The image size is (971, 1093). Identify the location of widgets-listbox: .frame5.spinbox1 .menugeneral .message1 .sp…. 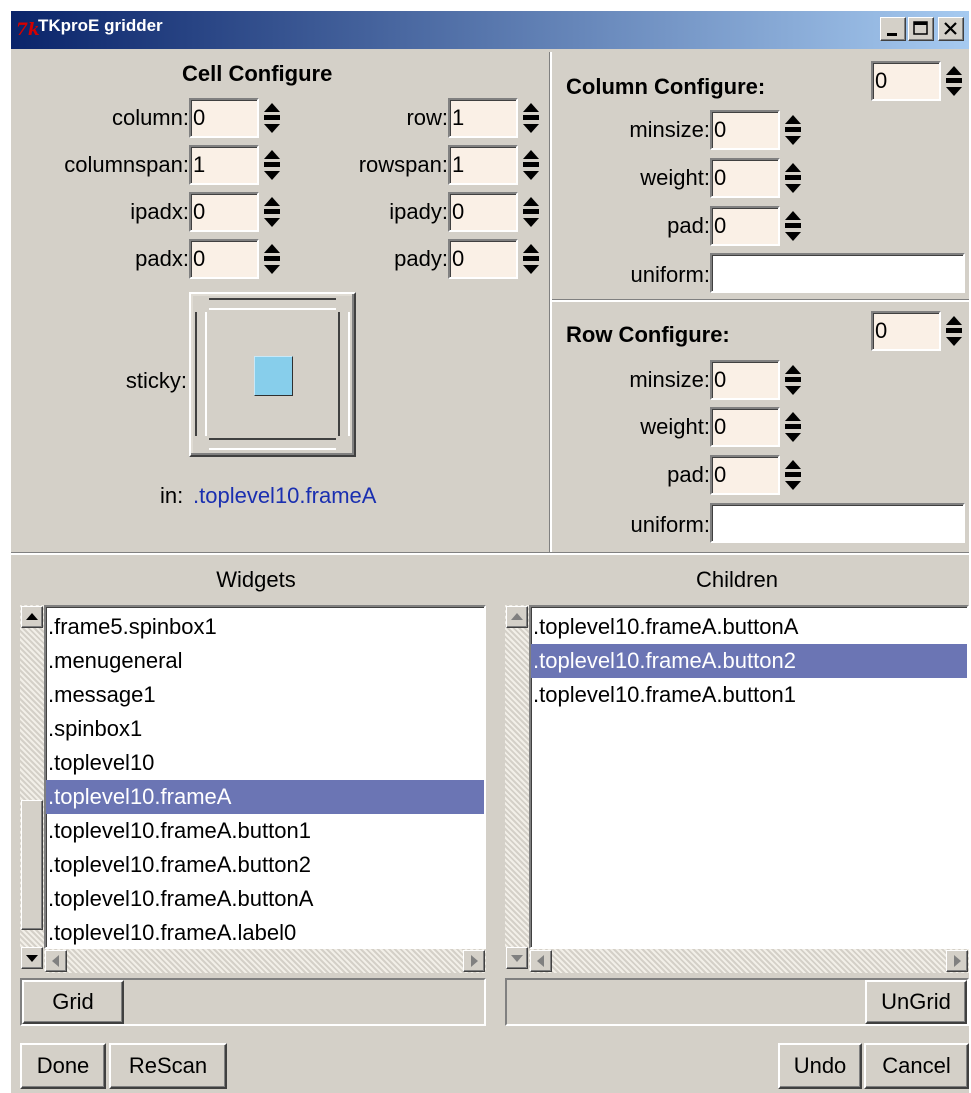
(265, 777).